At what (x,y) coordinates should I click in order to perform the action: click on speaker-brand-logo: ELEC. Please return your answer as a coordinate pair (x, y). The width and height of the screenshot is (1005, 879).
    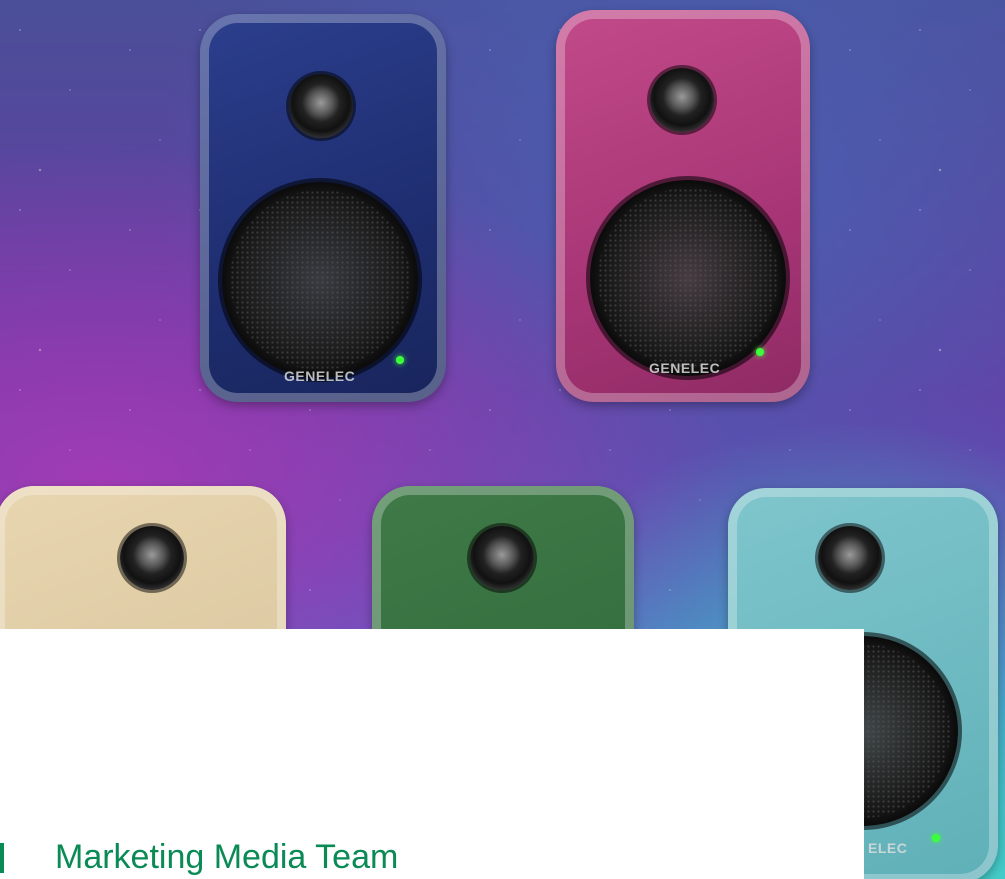
    Looking at the image, I should click on (888, 848).